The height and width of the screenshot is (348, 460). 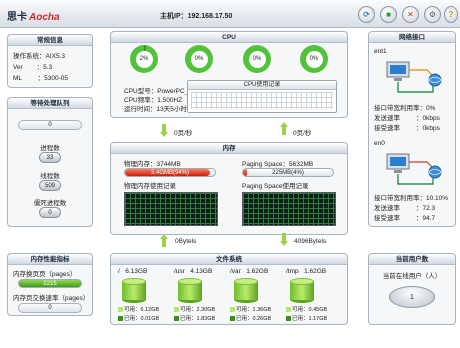 I want to click on top-bar: 思卡 Aocha 主机IP：192.168.17.50 ⟳ ■ ✕ ⚙ ?, so click(x=230, y=14).